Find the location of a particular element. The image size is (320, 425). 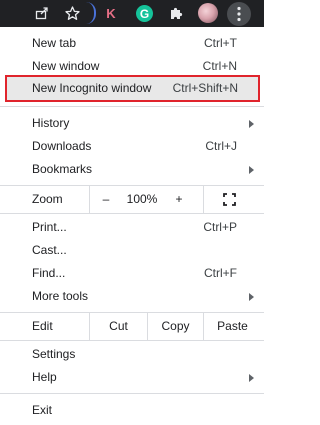

menu-item-exit: Exit is located at coordinates (132, 410).